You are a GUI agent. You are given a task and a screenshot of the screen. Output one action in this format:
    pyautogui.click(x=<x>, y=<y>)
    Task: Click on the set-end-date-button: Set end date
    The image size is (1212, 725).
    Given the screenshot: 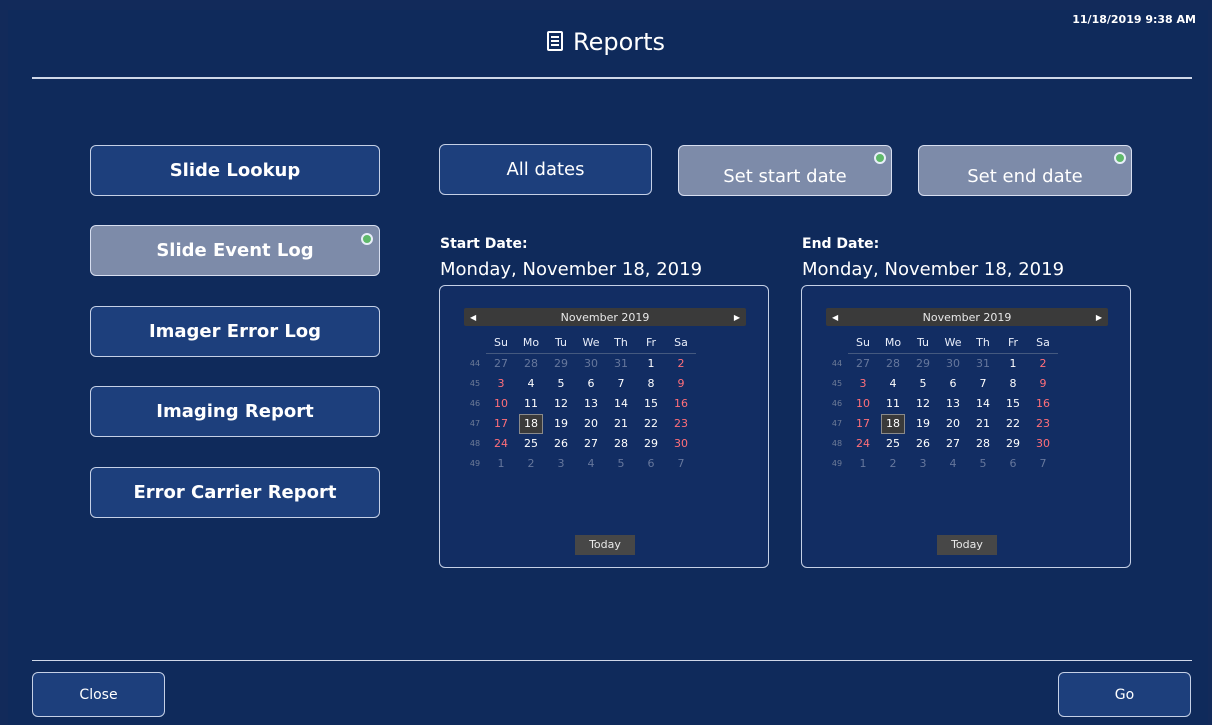 What is the action you would take?
    pyautogui.click(x=1025, y=170)
    